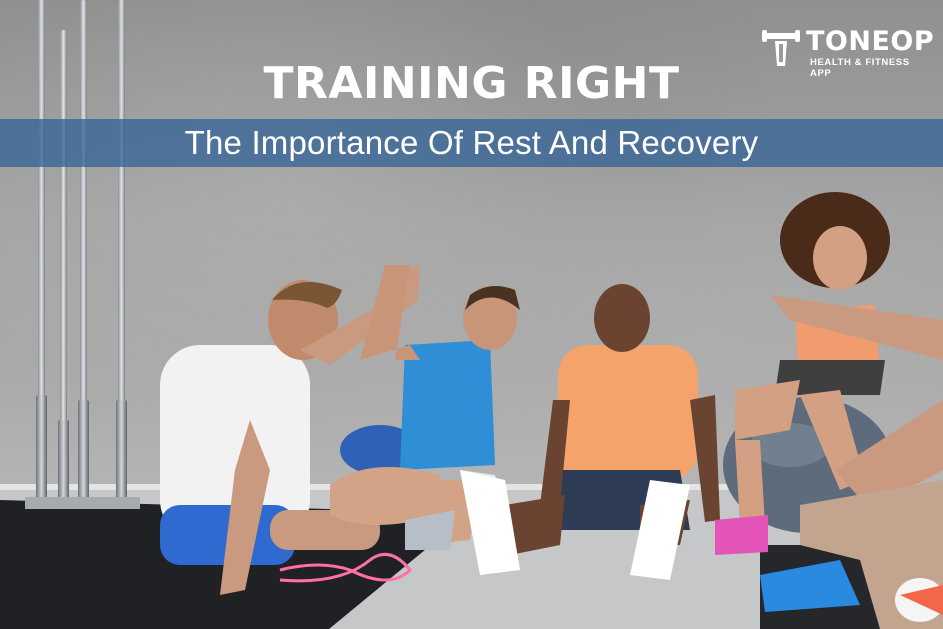 The image size is (943, 629). I want to click on brand-tagline: HEALTH & FITNESS APP, so click(860, 68).